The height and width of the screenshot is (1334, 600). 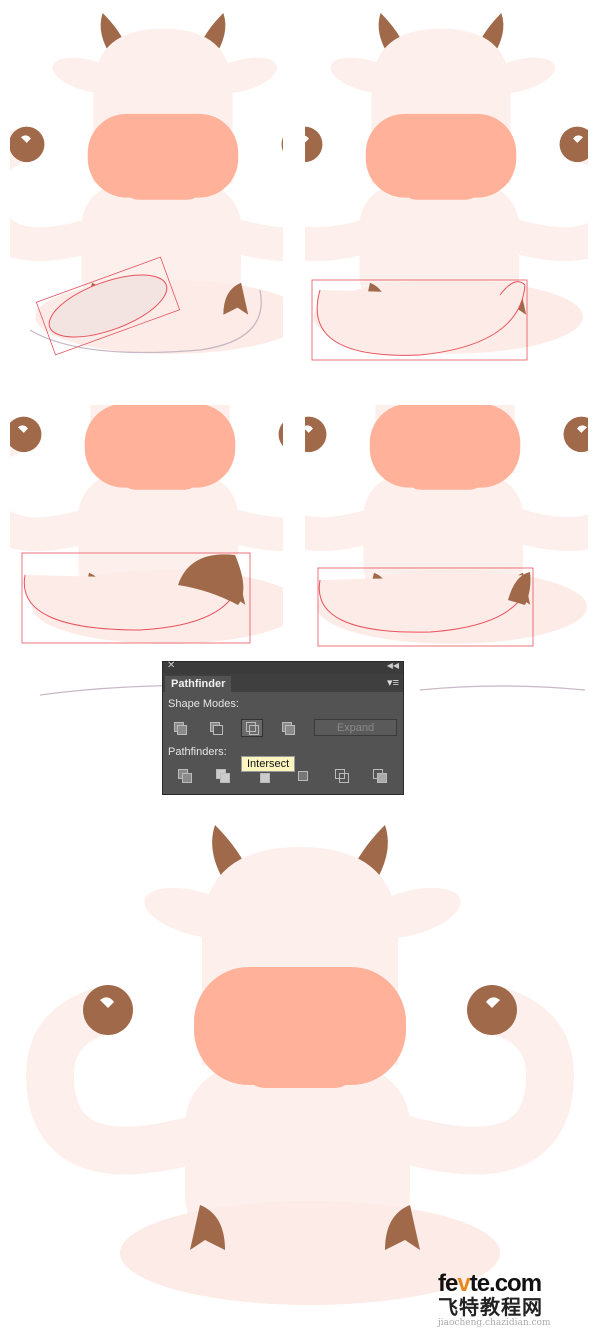 I want to click on unite-button, so click(x=180, y=728).